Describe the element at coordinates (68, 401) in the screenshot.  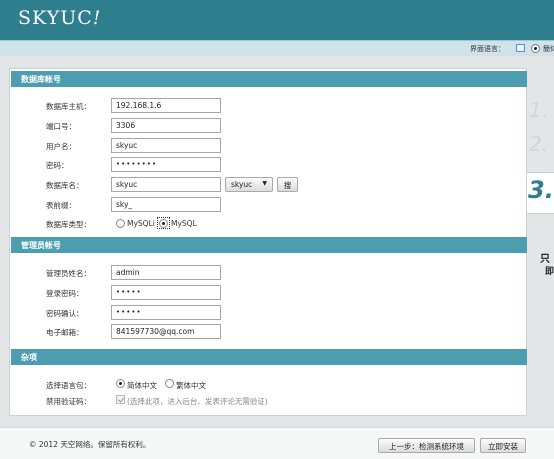
I see `captcha-label: 禁用验证码：` at that location.